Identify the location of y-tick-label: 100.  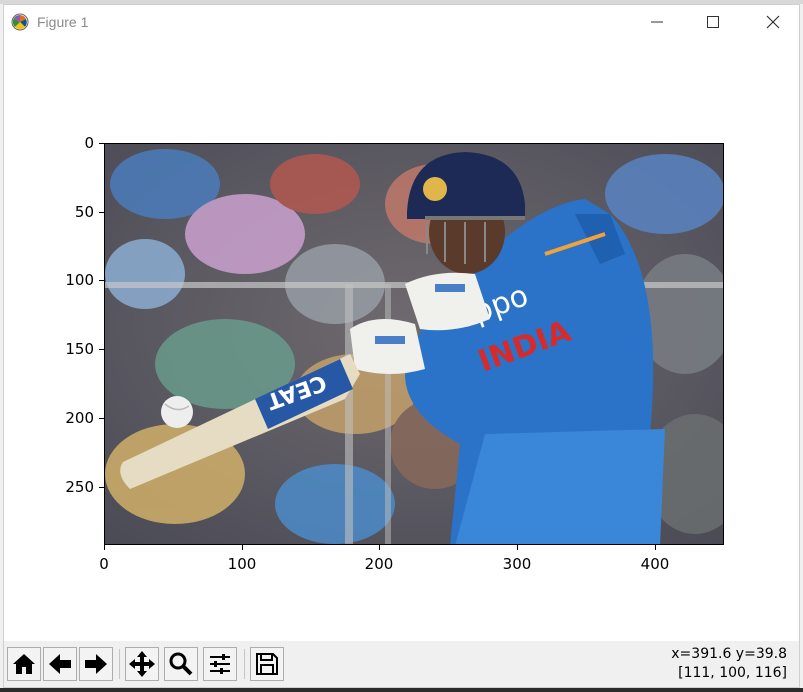
(79, 280).